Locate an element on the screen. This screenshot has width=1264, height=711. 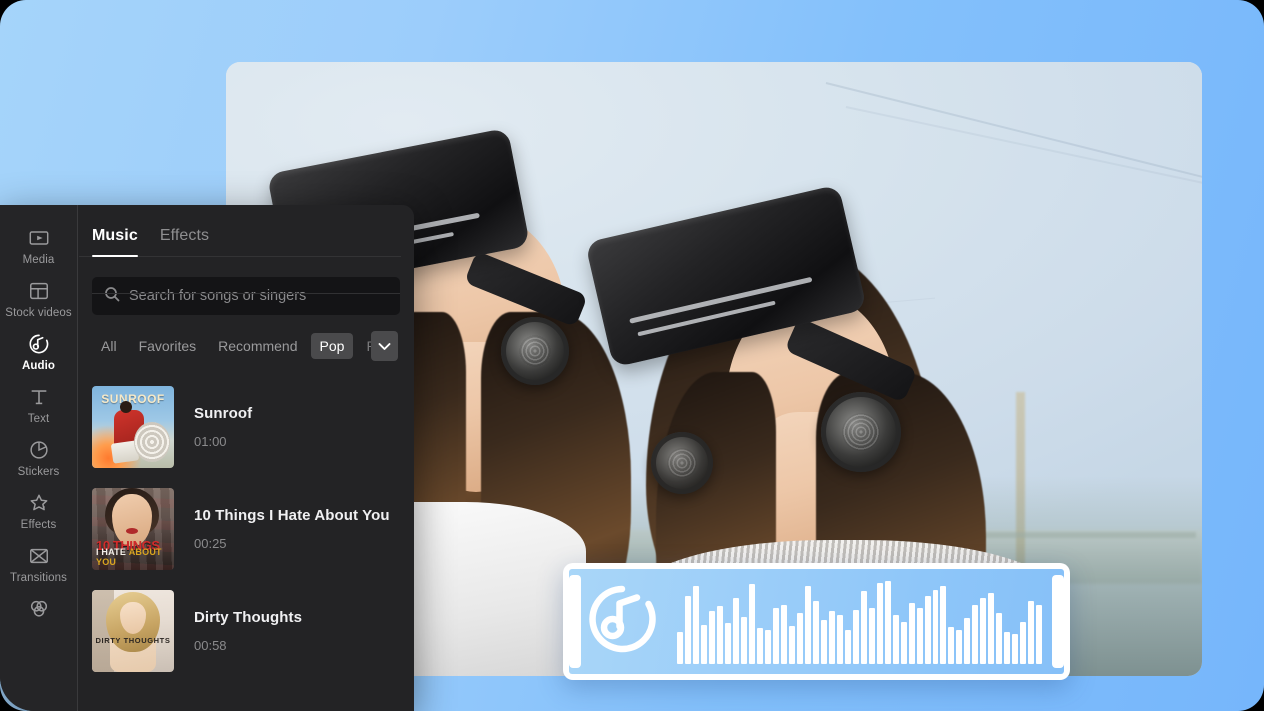
album-art-subtitle: I HATE ABOUT YOU is located at coordinates (129, 557).